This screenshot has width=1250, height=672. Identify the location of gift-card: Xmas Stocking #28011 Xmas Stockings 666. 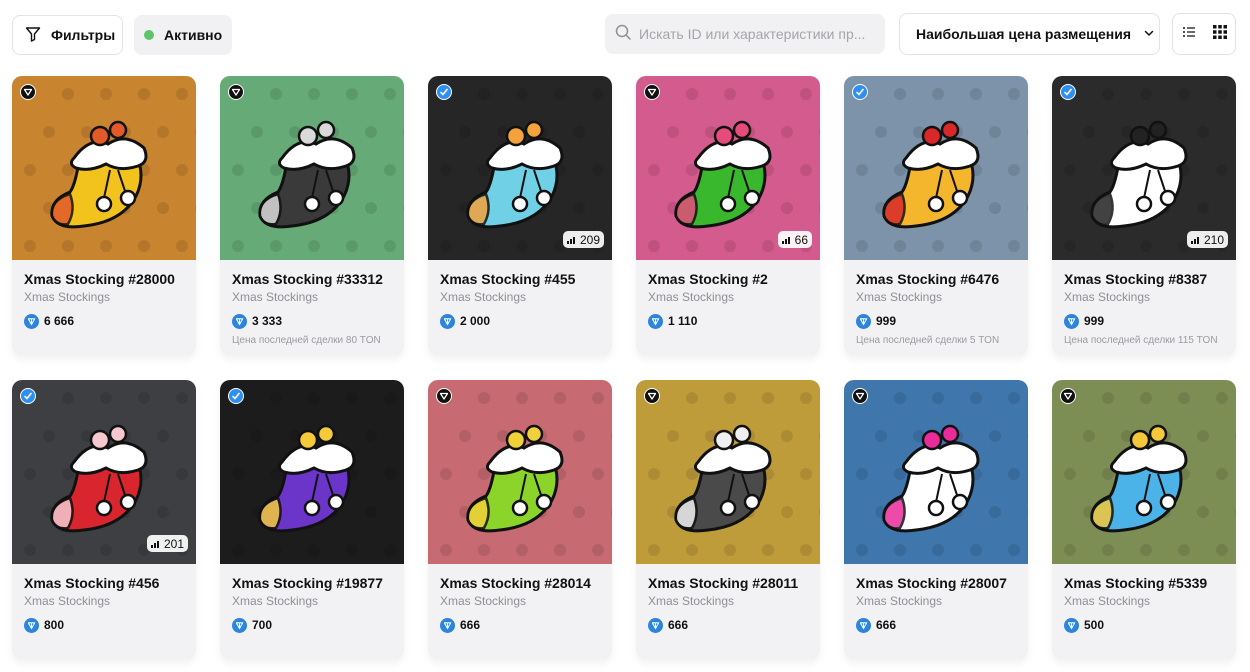
(728, 520).